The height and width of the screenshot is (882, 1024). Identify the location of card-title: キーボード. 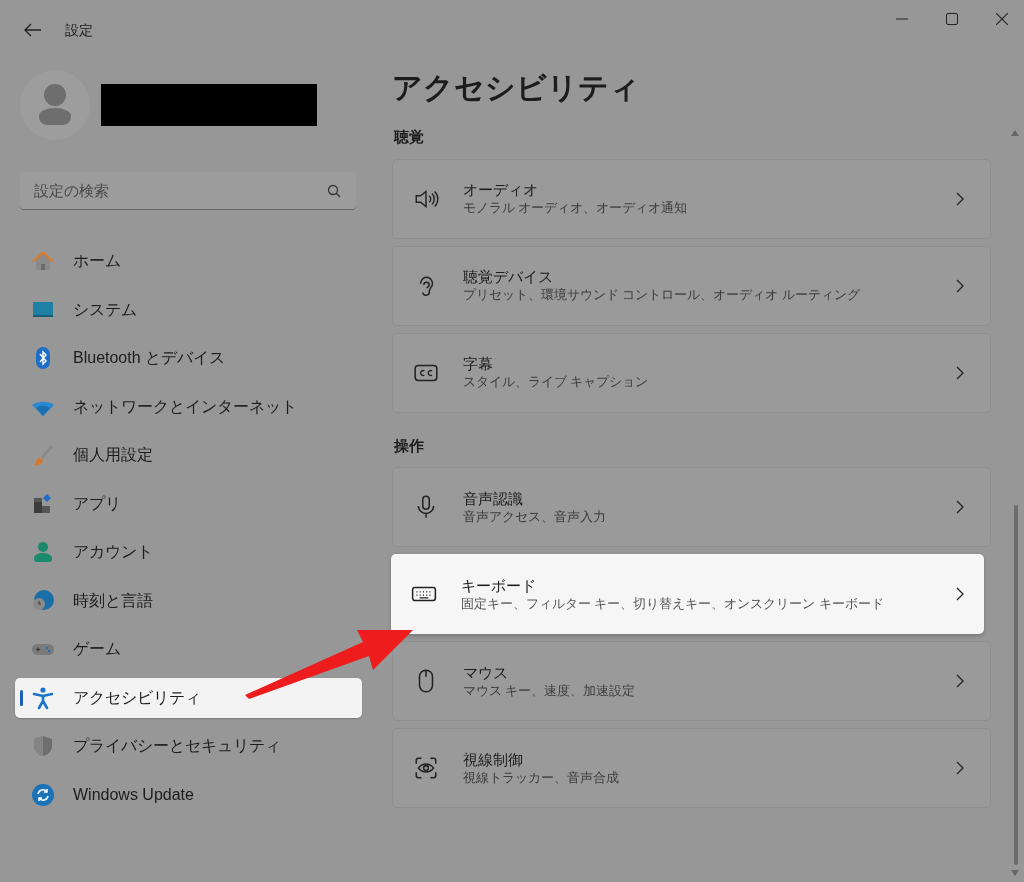
(499, 585).